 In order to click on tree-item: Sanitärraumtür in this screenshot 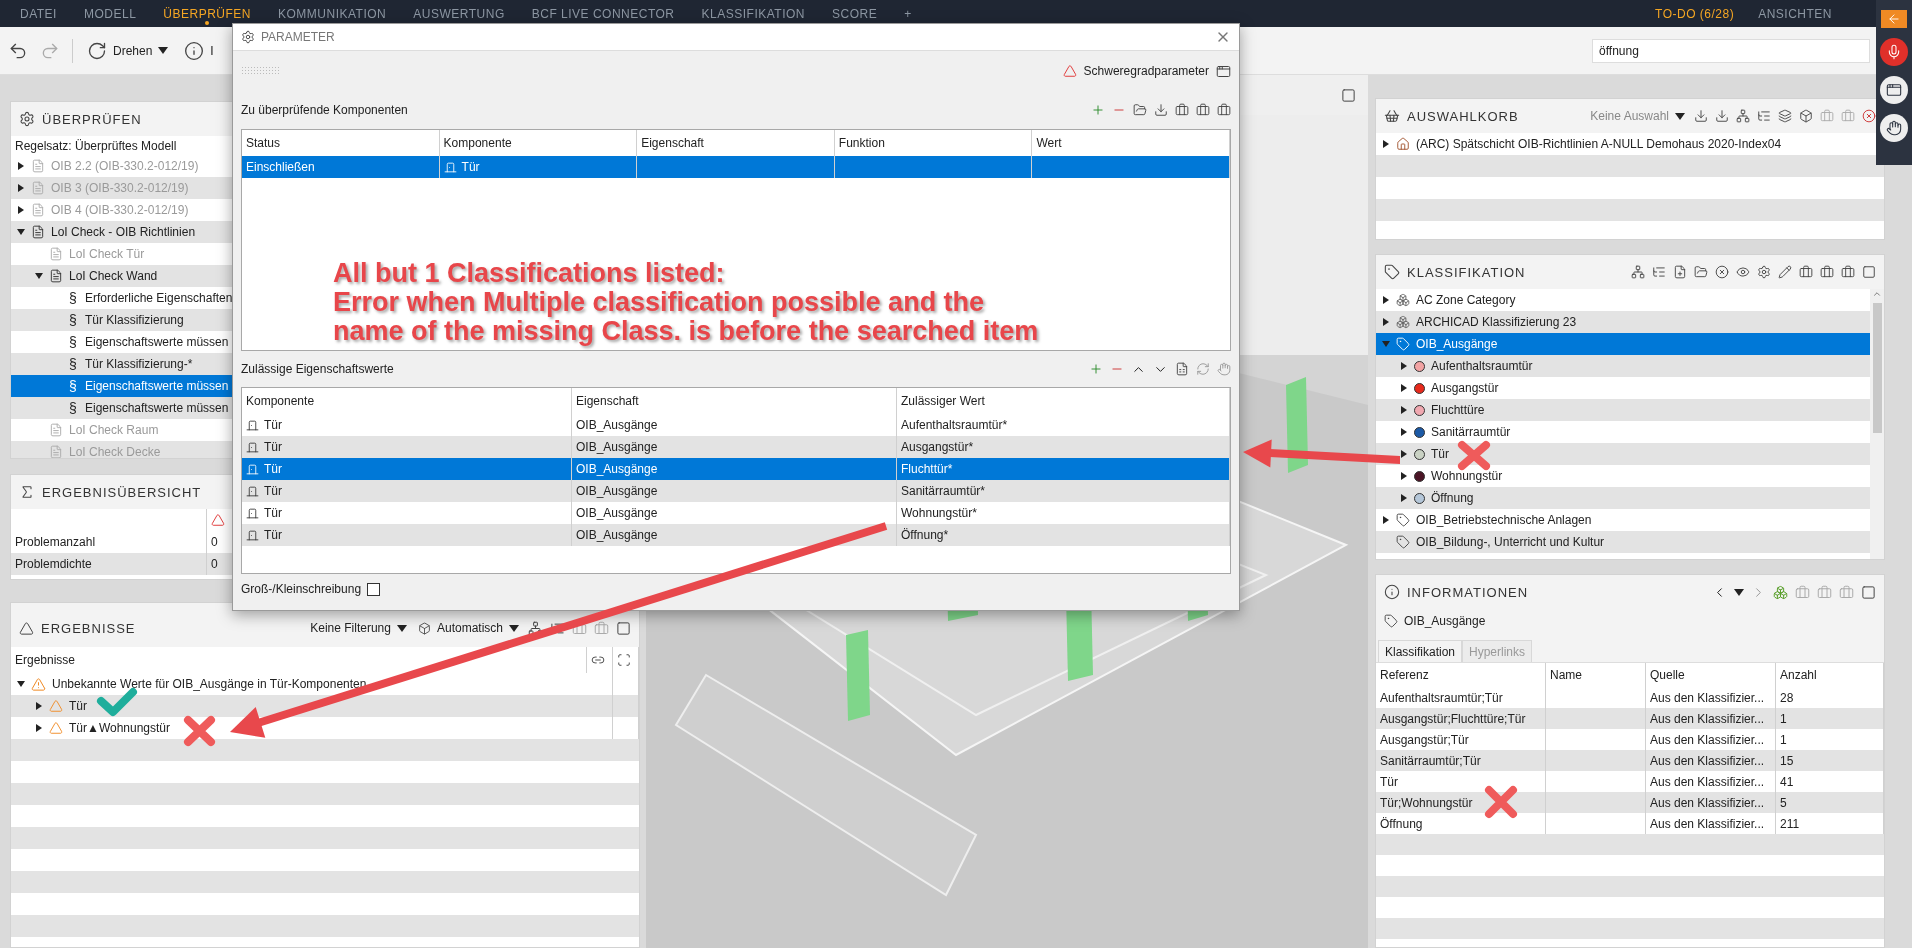, I will do `click(1455, 432)`.